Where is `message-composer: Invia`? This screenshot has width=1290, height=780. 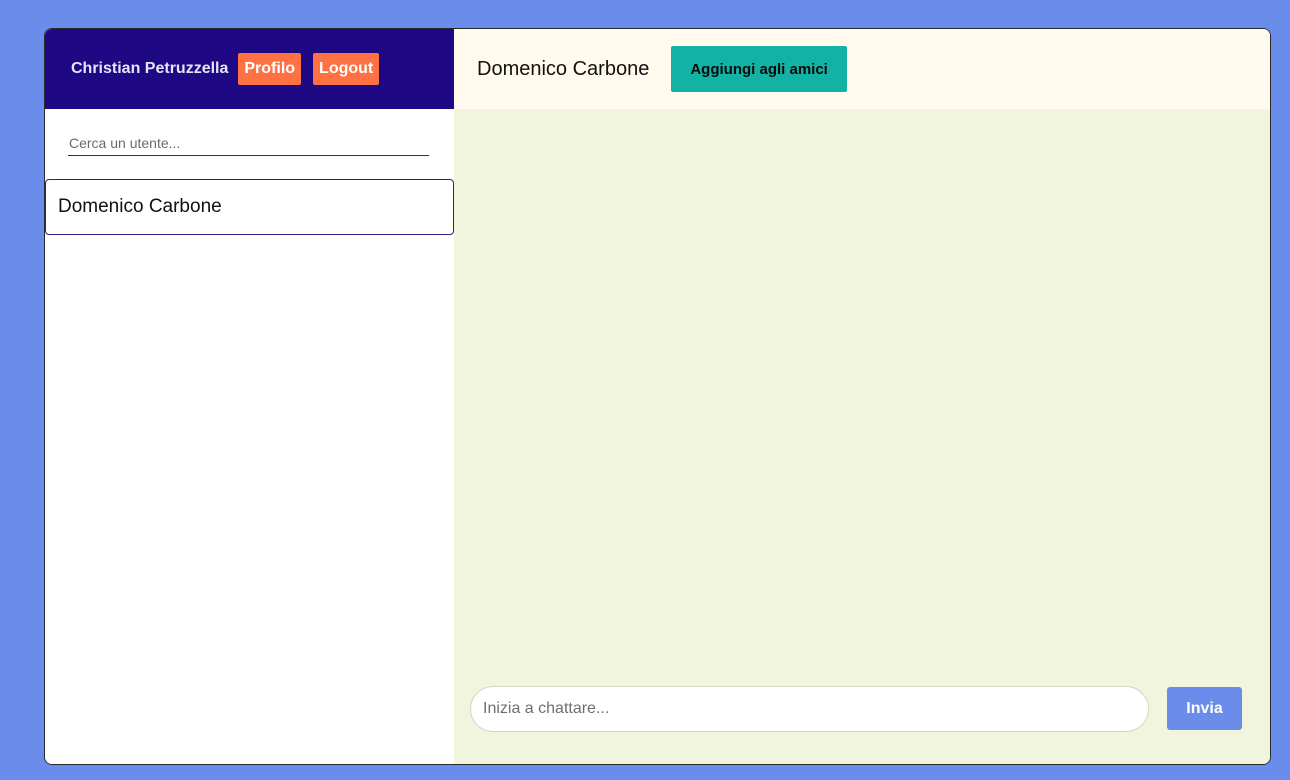 message-composer: Invia is located at coordinates (862, 720).